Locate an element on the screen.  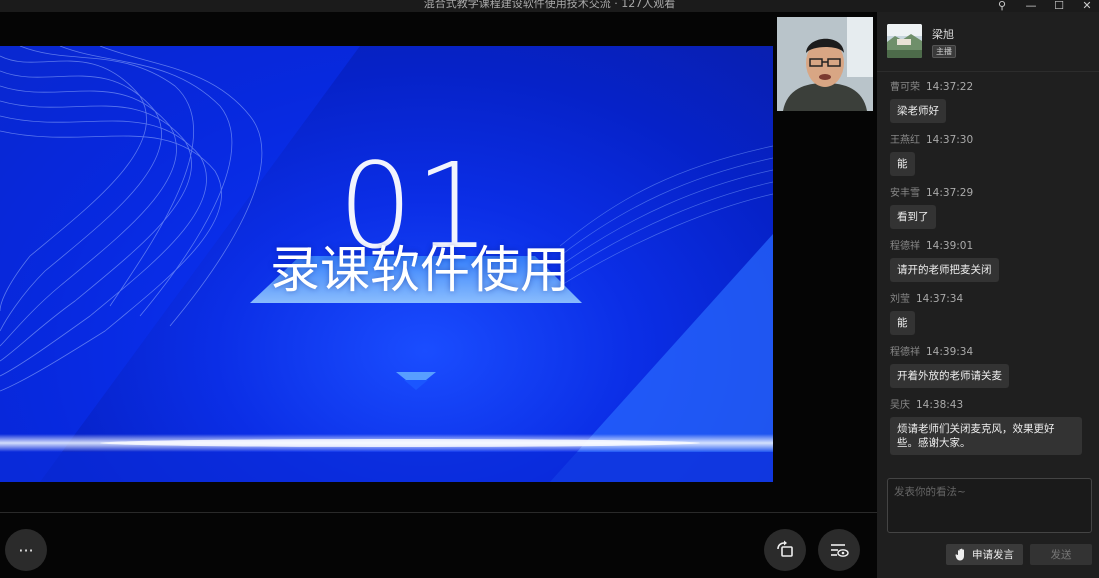
rotate-screen-icon is located at coordinates (785, 548).